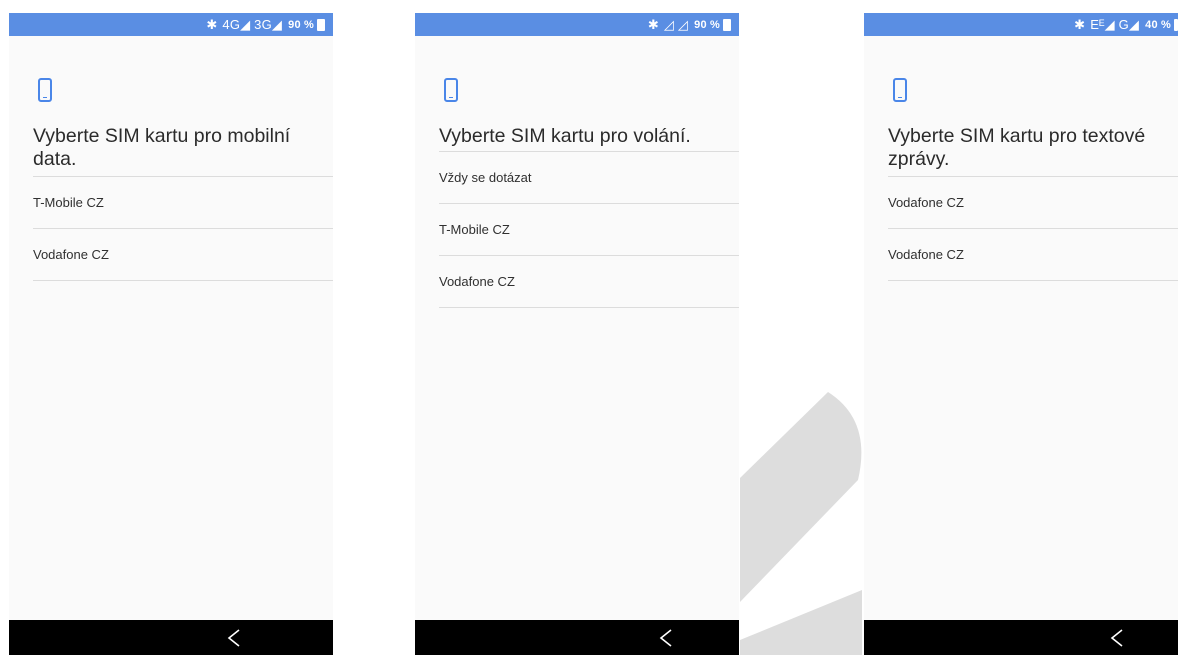 The height and width of the screenshot is (655, 1178). Describe the element at coordinates (577, 24) in the screenshot. I see `status-bar: ✱ ◿ ◿ 90 %` at that location.